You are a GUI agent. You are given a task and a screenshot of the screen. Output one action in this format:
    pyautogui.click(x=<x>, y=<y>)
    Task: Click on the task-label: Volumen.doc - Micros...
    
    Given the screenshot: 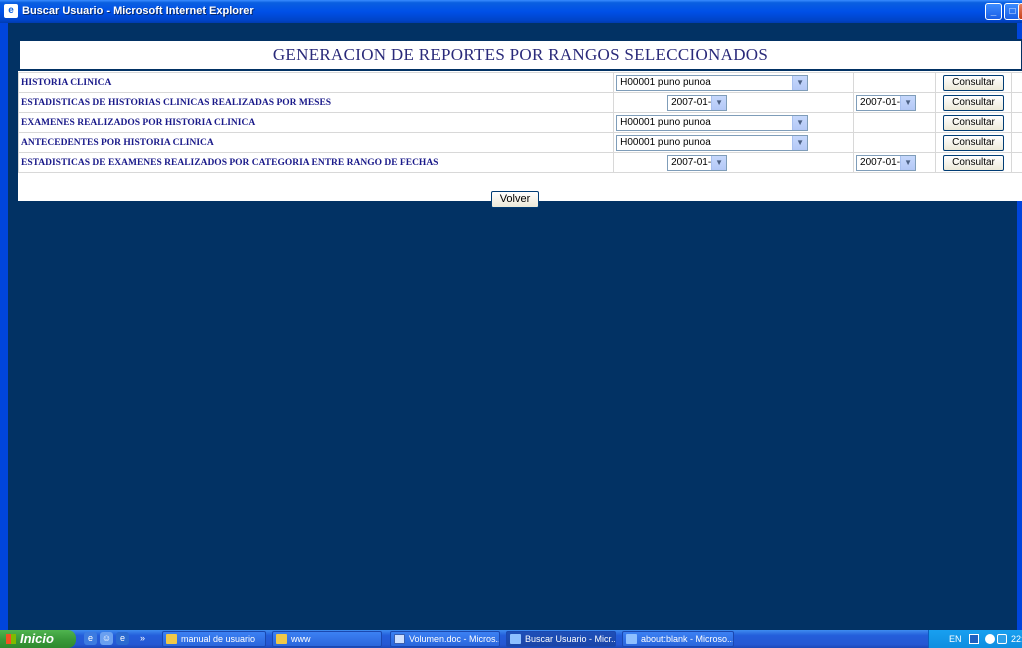 What is the action you would take?
    pyautogui.click(x=454, y=639)
    